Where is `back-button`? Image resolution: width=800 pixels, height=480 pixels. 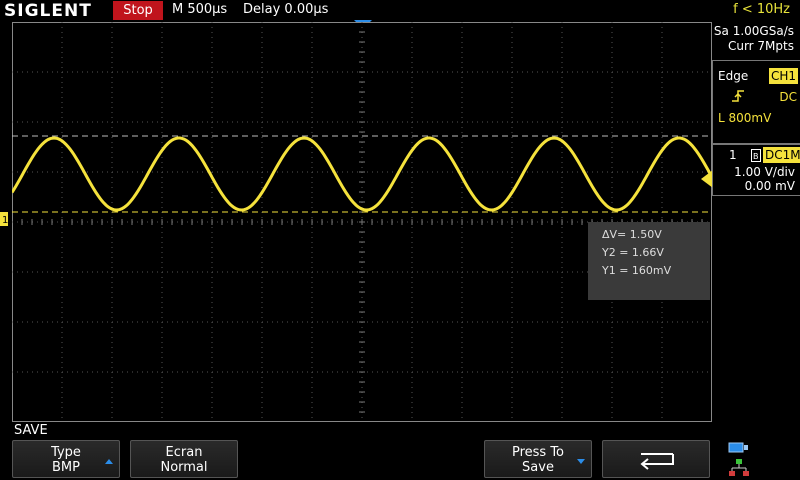 back-button is located at coordinates (656, 459).